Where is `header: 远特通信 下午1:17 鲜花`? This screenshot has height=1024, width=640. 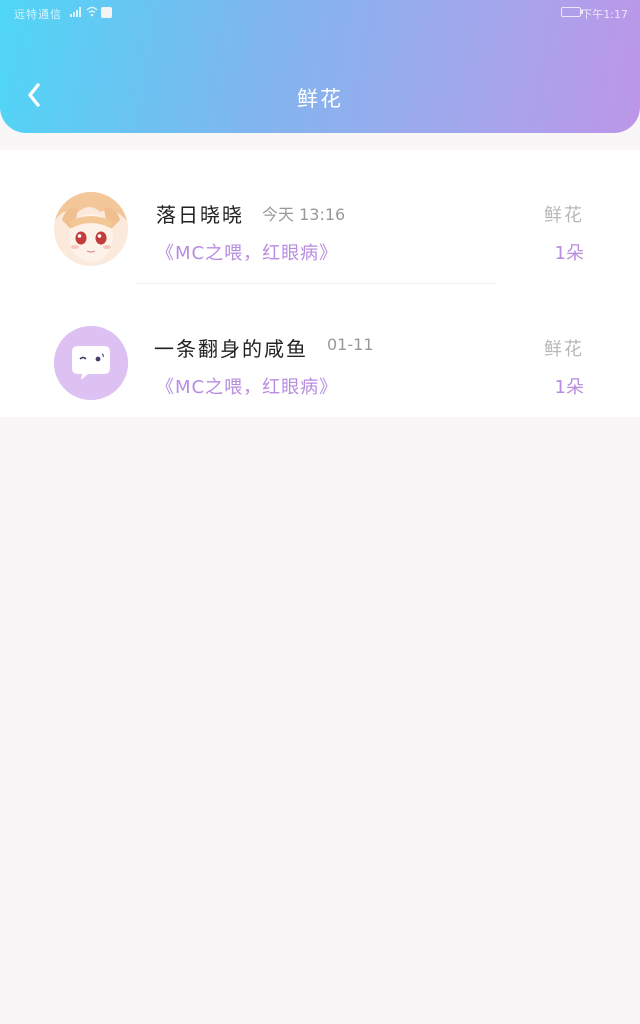
header: 远特通信 下午1:17 鲜花 is located at coordinates (320, 66).